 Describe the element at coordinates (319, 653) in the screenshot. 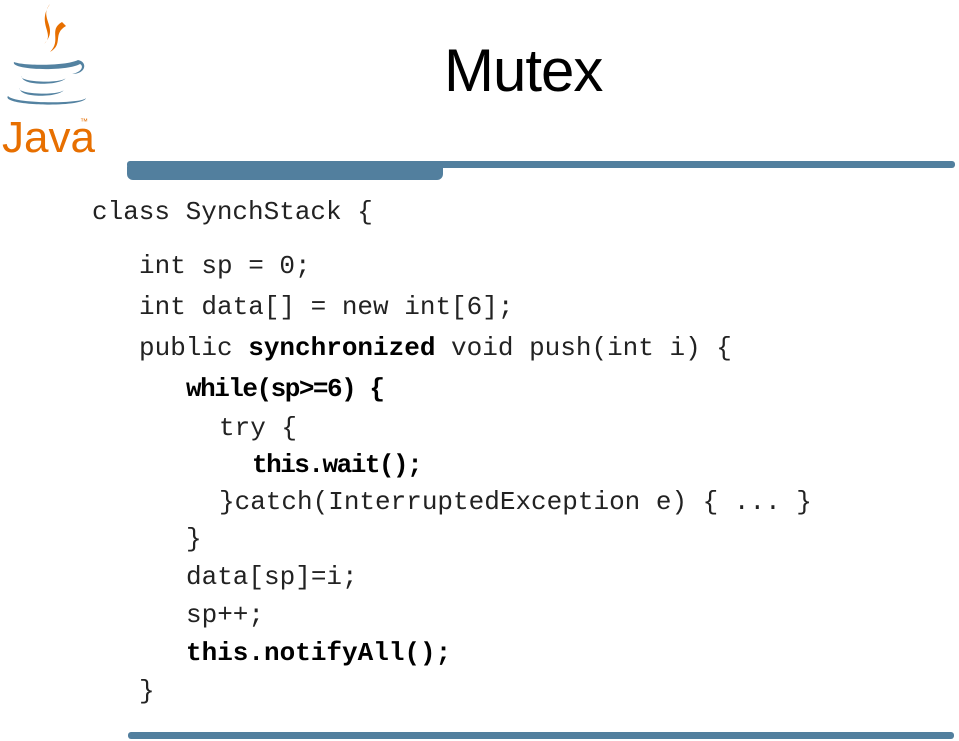

I see `code-line: this.notifyAll();` at that location.